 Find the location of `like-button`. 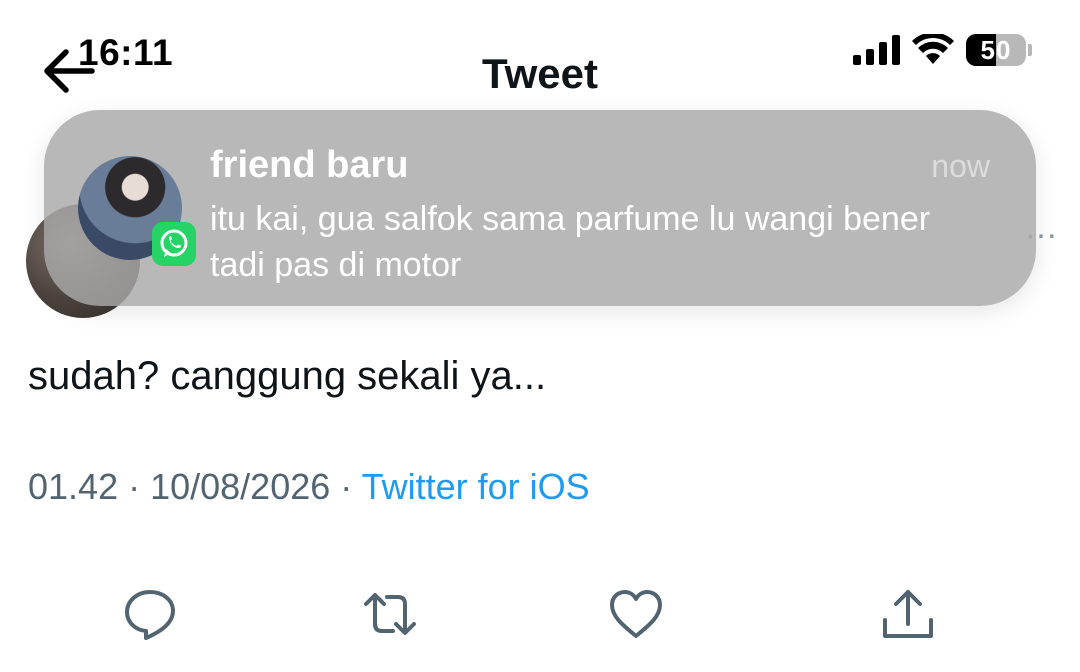

like-button is located at coordinates (636, 614).